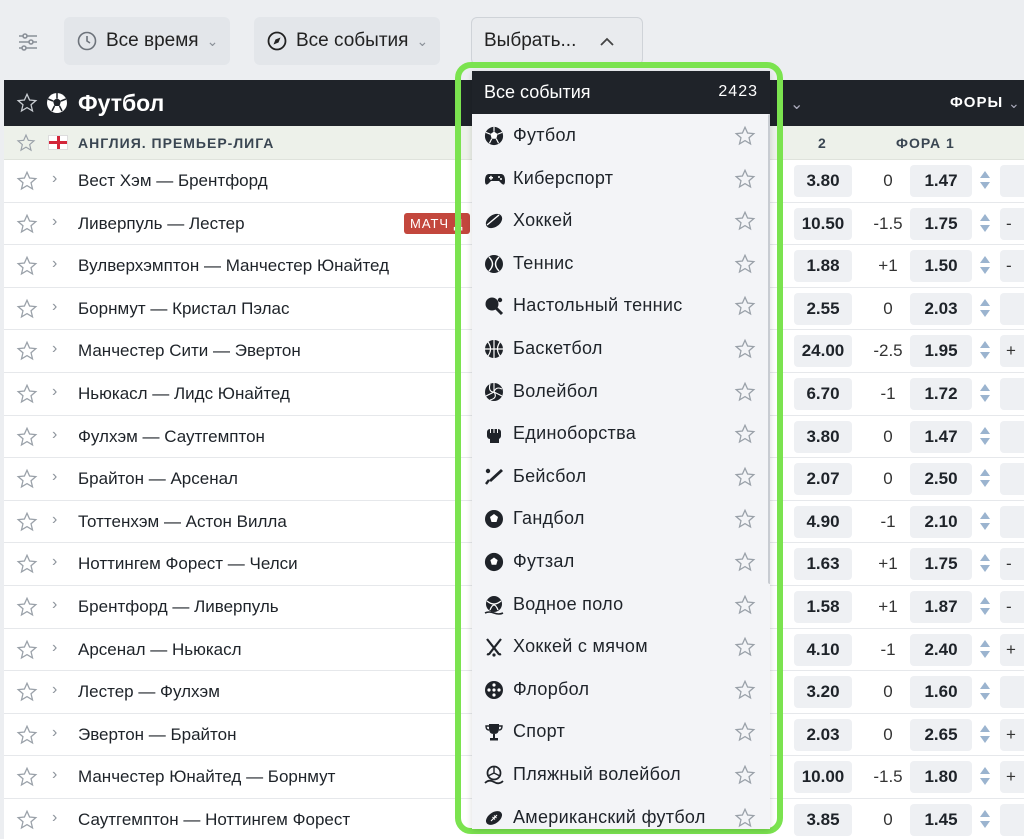  Describe the element at coordinates (621, 604) in the screenshot. I see `sport-list-item: Водное поло` at that location.